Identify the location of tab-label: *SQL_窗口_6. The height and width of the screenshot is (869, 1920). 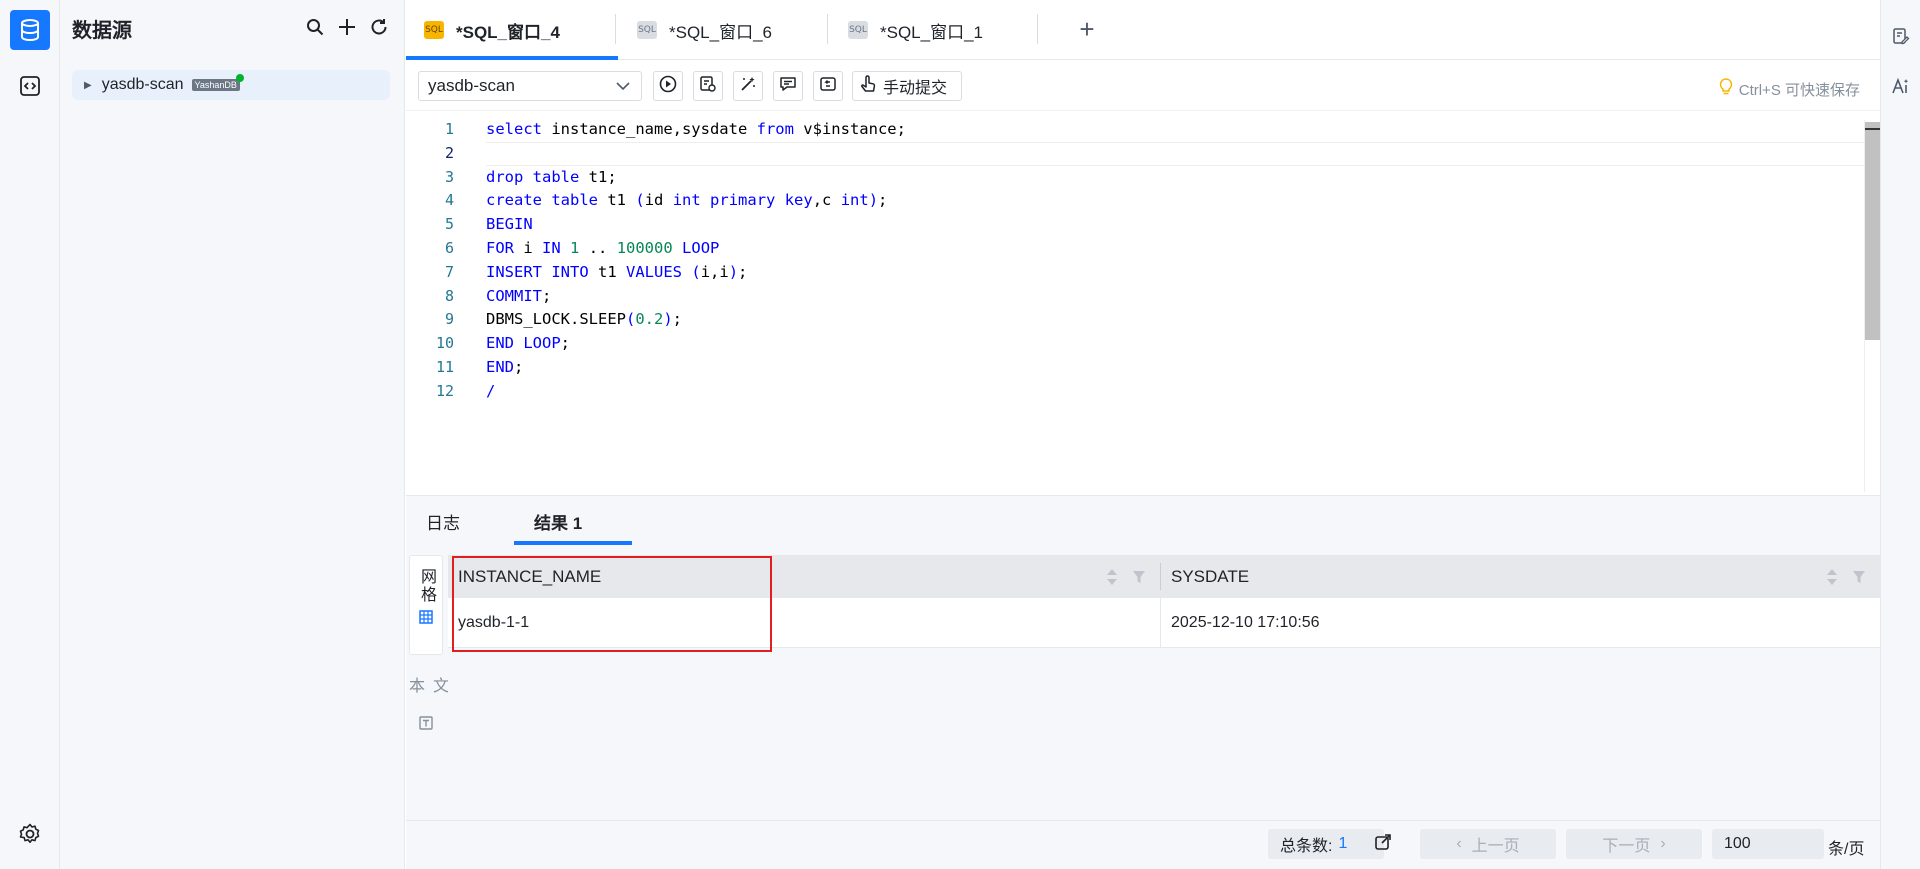
(720, 32).